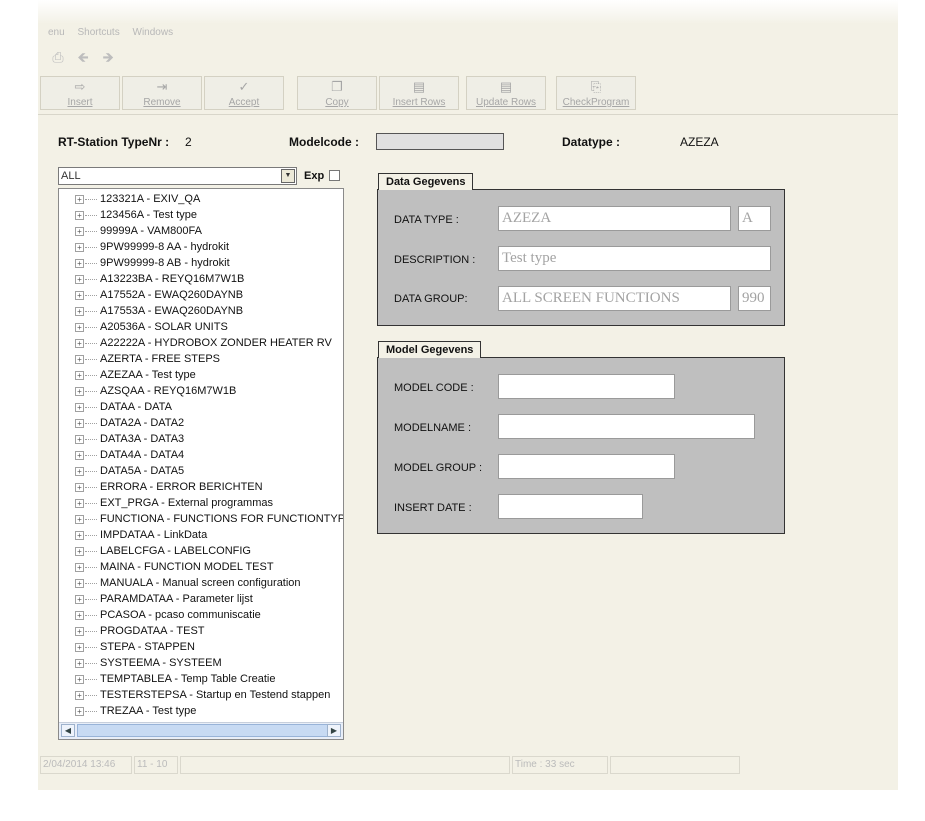  What do you see at coordinates (334, 730) in the screenshot?
I see `scroll-right-icon: ▶` at bounding box center [334, 730].